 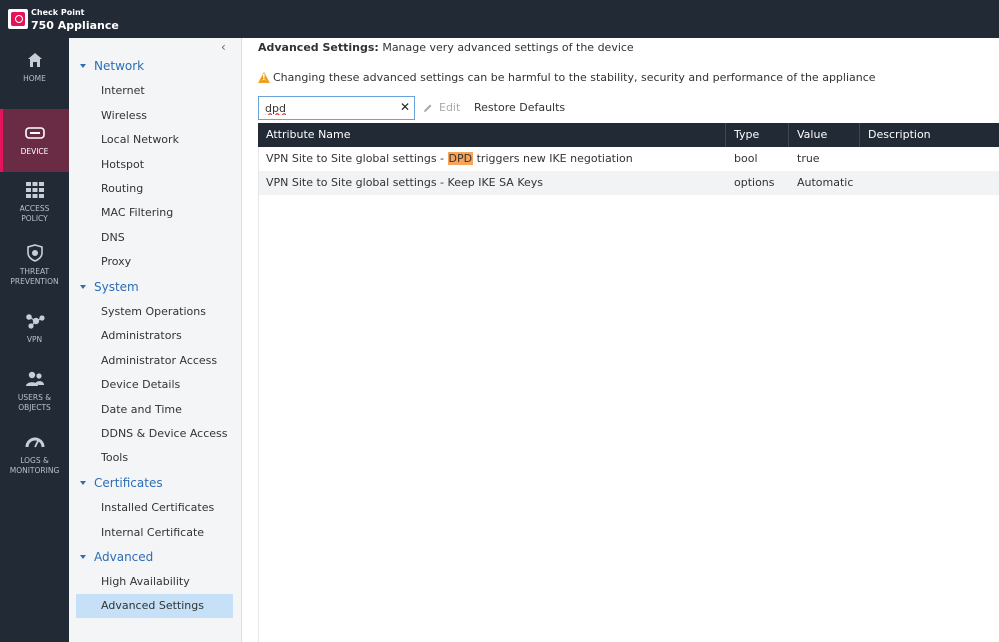 What do you see at coordinates (324, 108) in the screenshot?
I see `search-input` at bounding box center [324, 108].